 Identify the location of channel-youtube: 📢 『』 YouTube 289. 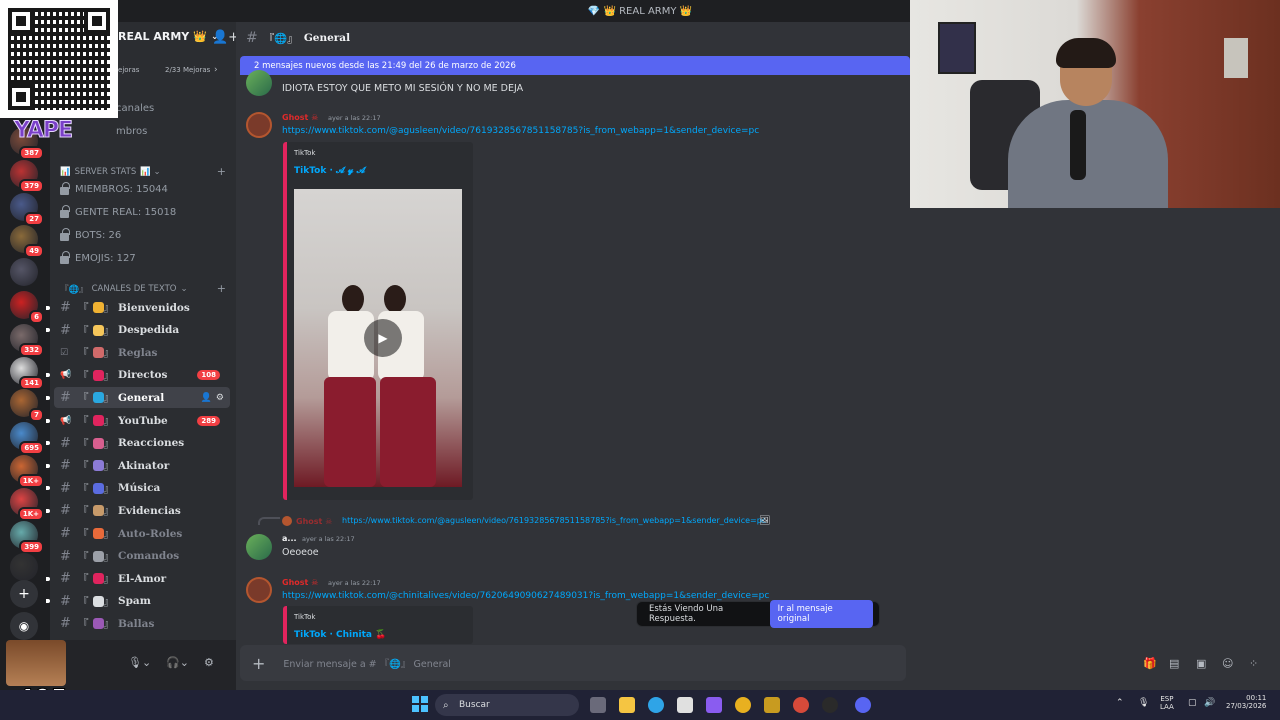
(138, 420).